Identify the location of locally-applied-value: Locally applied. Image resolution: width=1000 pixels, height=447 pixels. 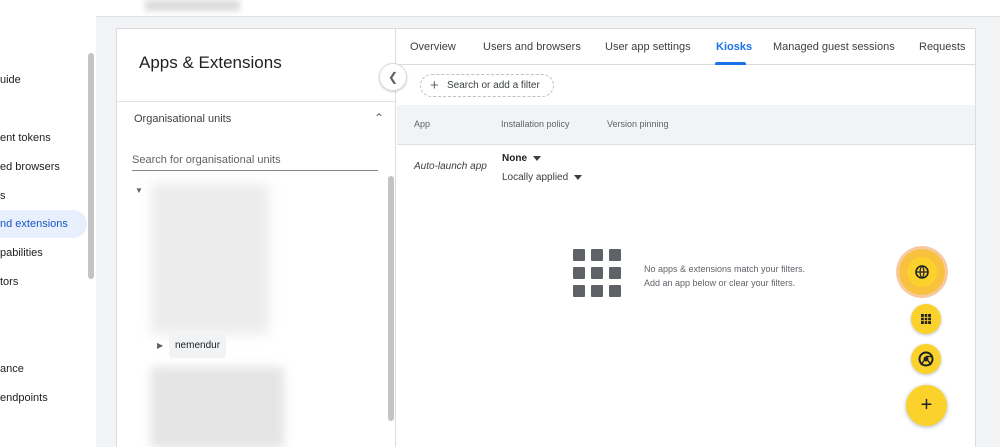
(535, 177).